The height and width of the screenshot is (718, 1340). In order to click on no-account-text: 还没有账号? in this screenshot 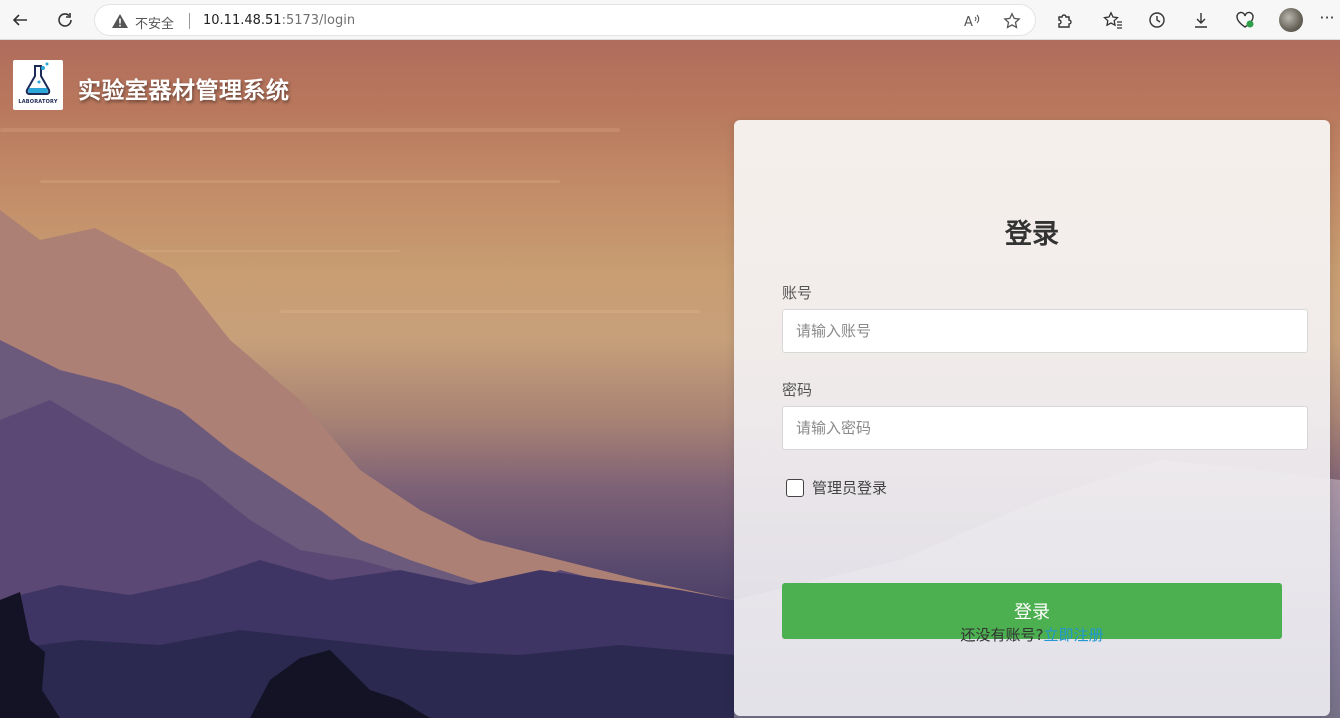, I will do `click(1002, 635)`.